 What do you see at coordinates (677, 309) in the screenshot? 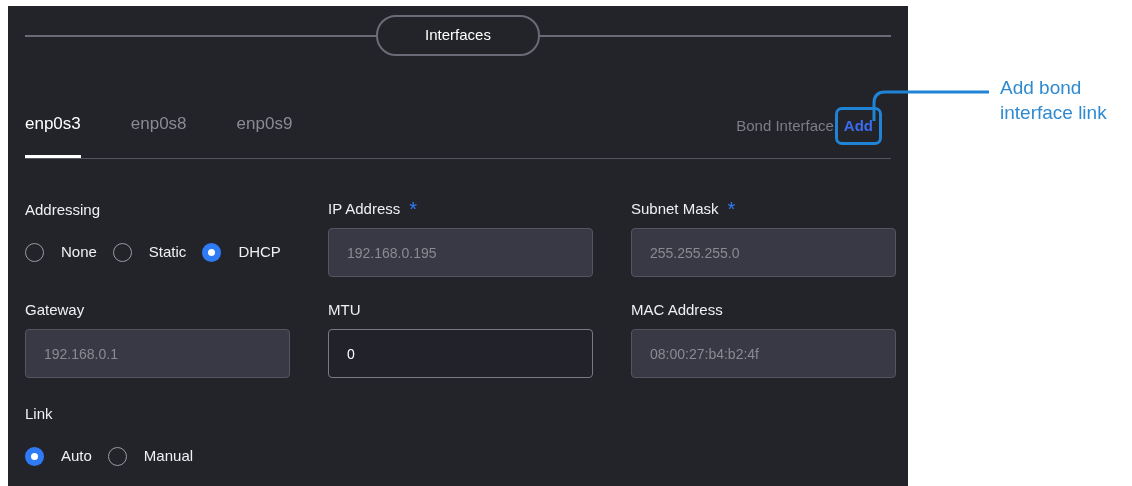
I see `field-label: MAC Address` at bounding box center [677, 309].